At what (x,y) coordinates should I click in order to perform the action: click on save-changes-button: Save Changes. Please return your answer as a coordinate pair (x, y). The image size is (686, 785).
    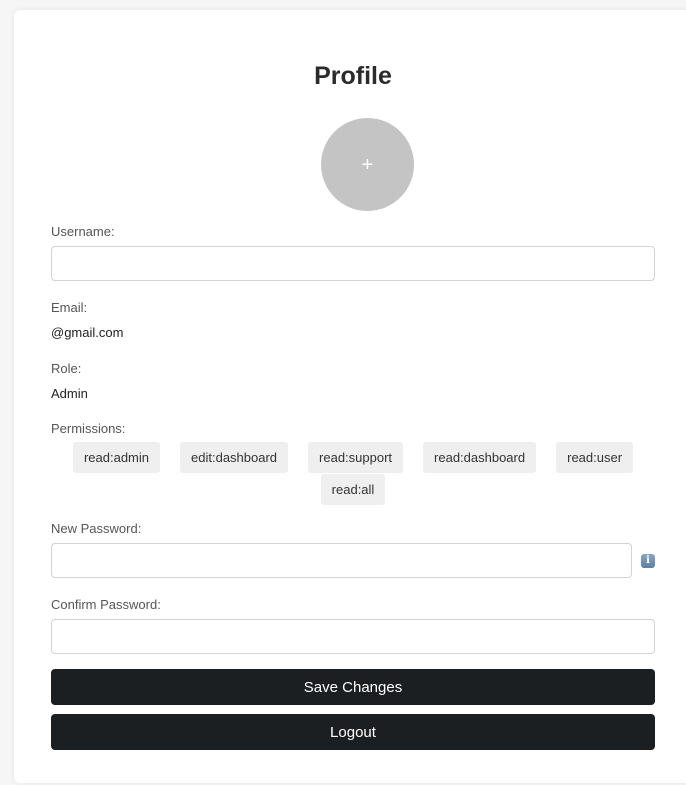
    Looking at the image, I should click on (353, 687).